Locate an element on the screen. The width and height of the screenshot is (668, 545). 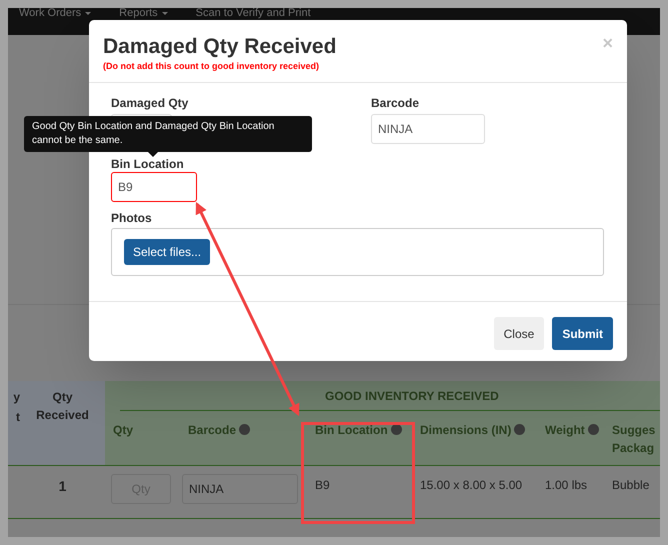
nav-link: Work Orders is located at coordinates (55, 13).